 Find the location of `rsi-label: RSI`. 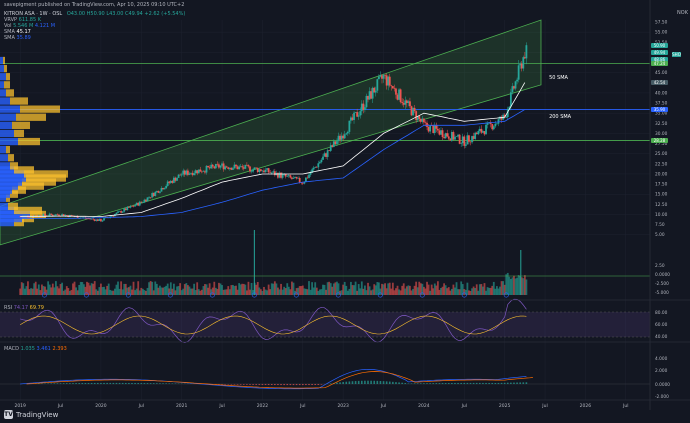

rsi-label: RSI is located at coordinates (8, 308).